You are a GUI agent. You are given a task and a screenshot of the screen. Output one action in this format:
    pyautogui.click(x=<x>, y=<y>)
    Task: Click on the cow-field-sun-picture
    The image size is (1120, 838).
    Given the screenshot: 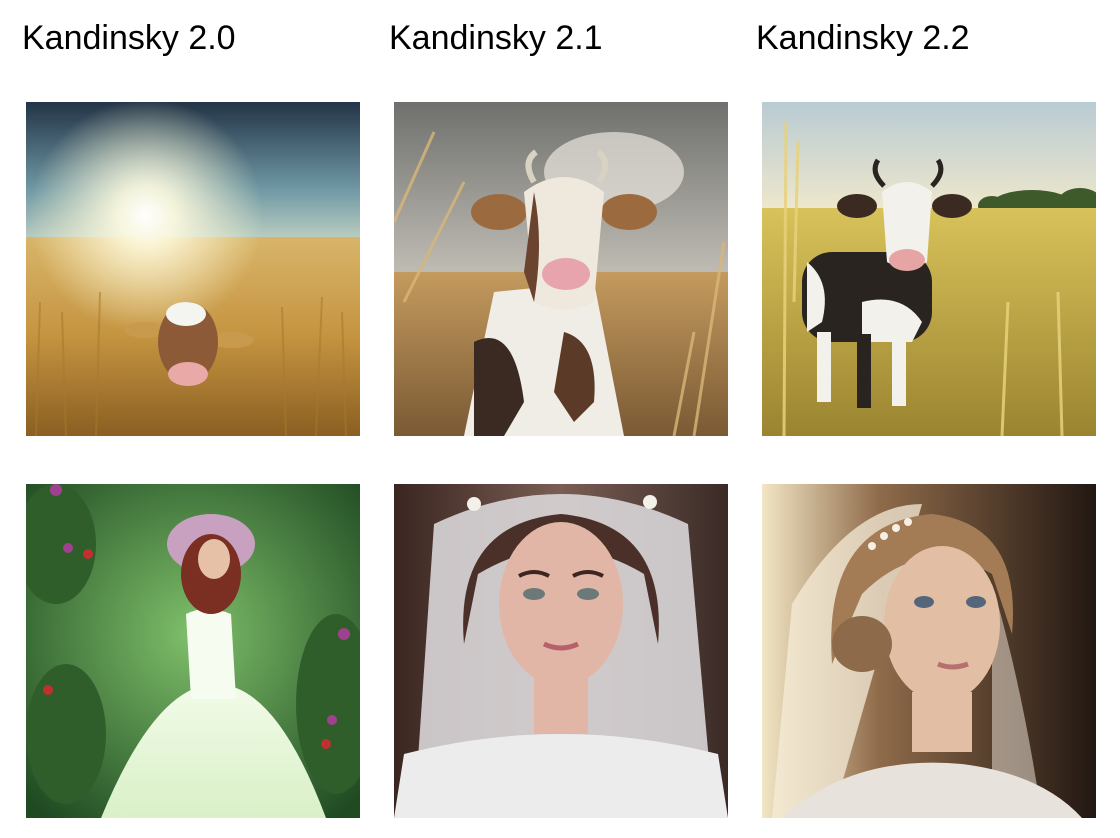 What is the action you would take?
    pyautogui.click(x=193, y=269)
    